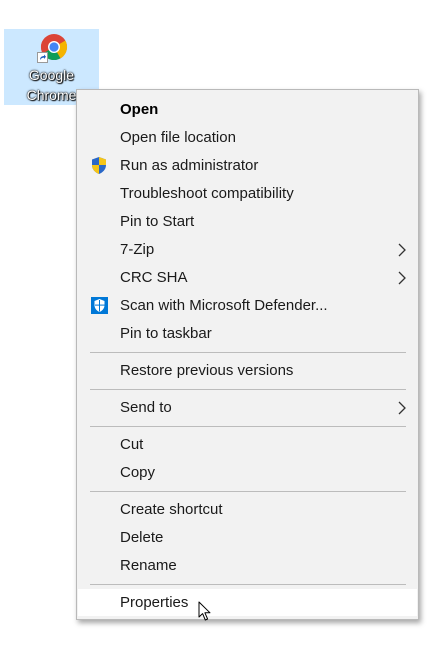 This screenshot has width=446, height=657. Describe the element at coordinates (99, 165) in the screenshot. I see `uac-shield-icon` at that location.